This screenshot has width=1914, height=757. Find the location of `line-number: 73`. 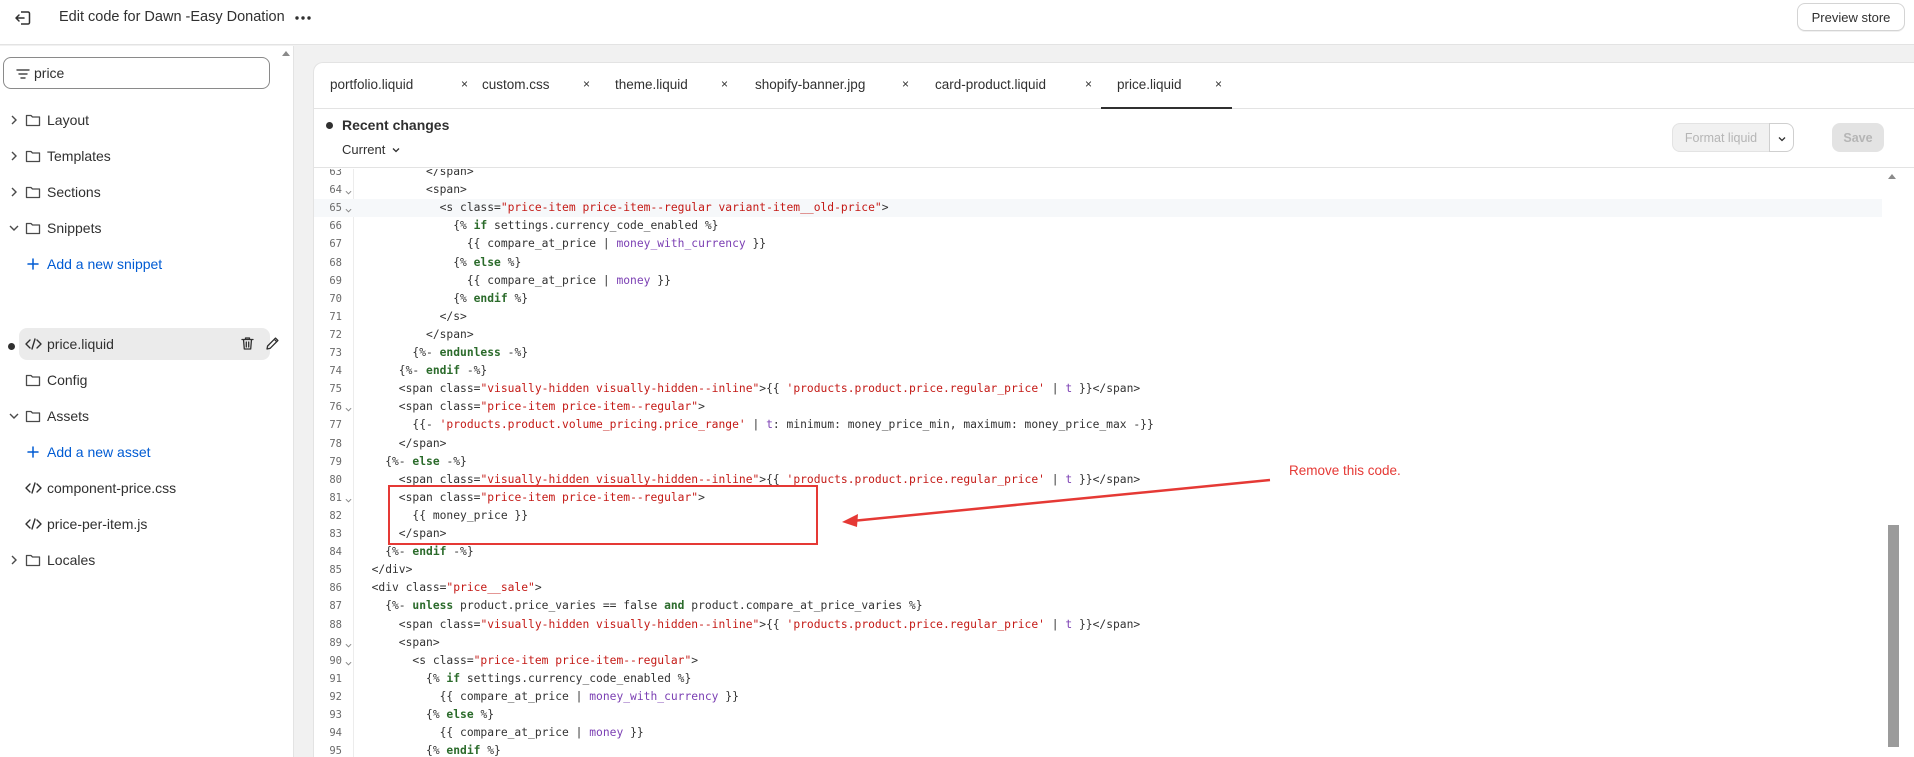

line-number: 73 is located at coordinates (335, 353).